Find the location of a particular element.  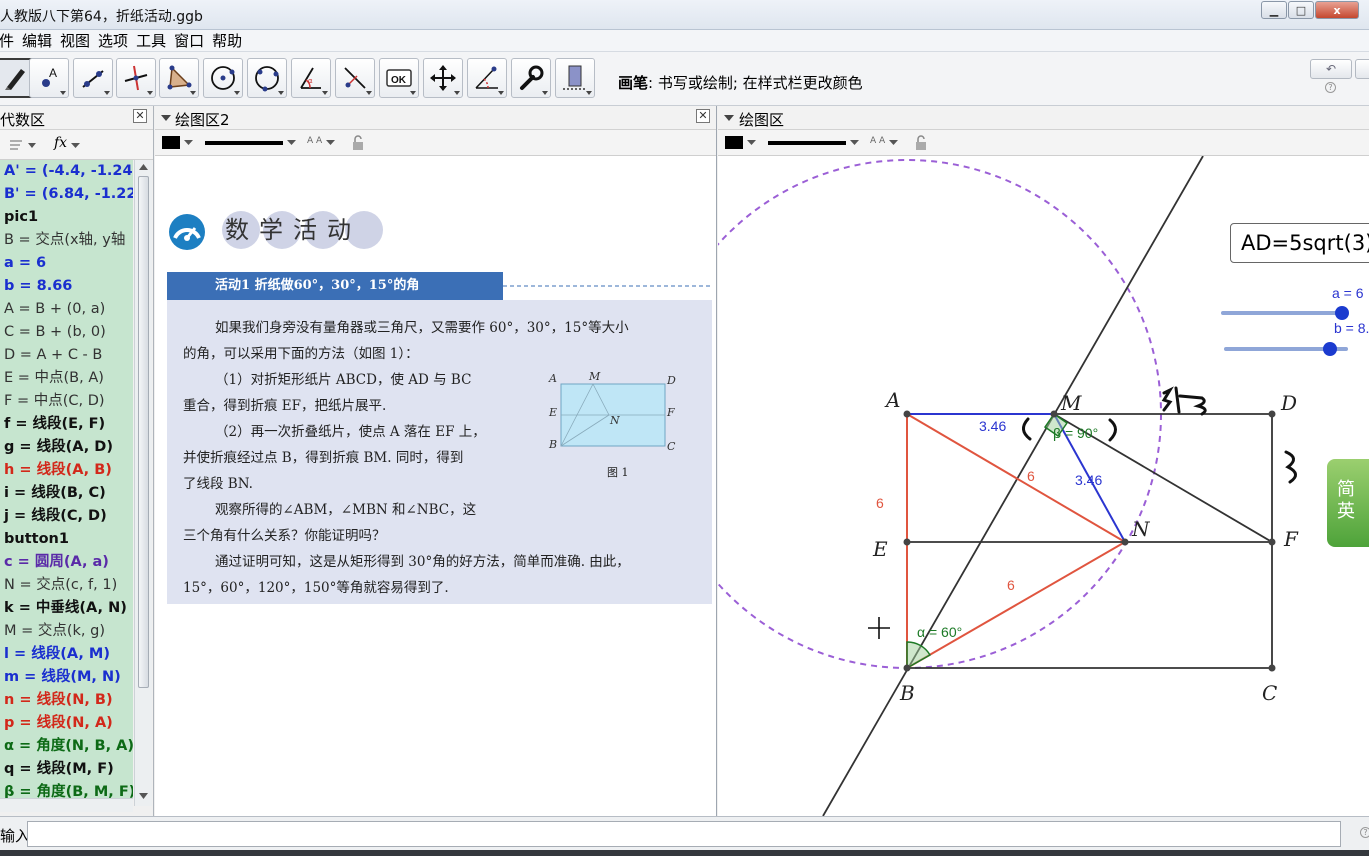

perpendicular-tool-button is located at coordinates (136, 78).